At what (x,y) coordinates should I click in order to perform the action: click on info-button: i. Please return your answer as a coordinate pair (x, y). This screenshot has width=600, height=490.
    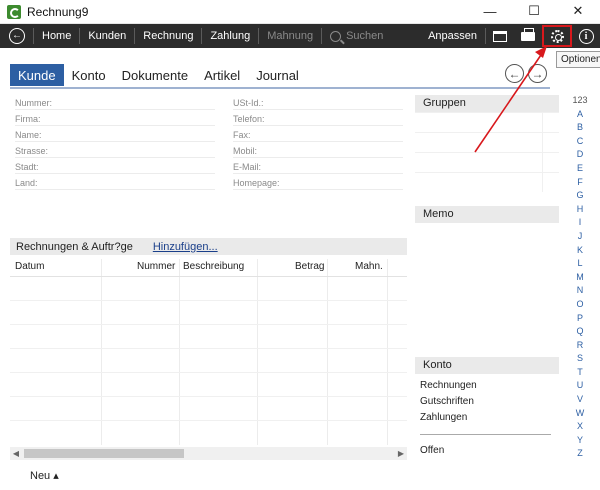
    Looking at the image, I should click on (586, 36).